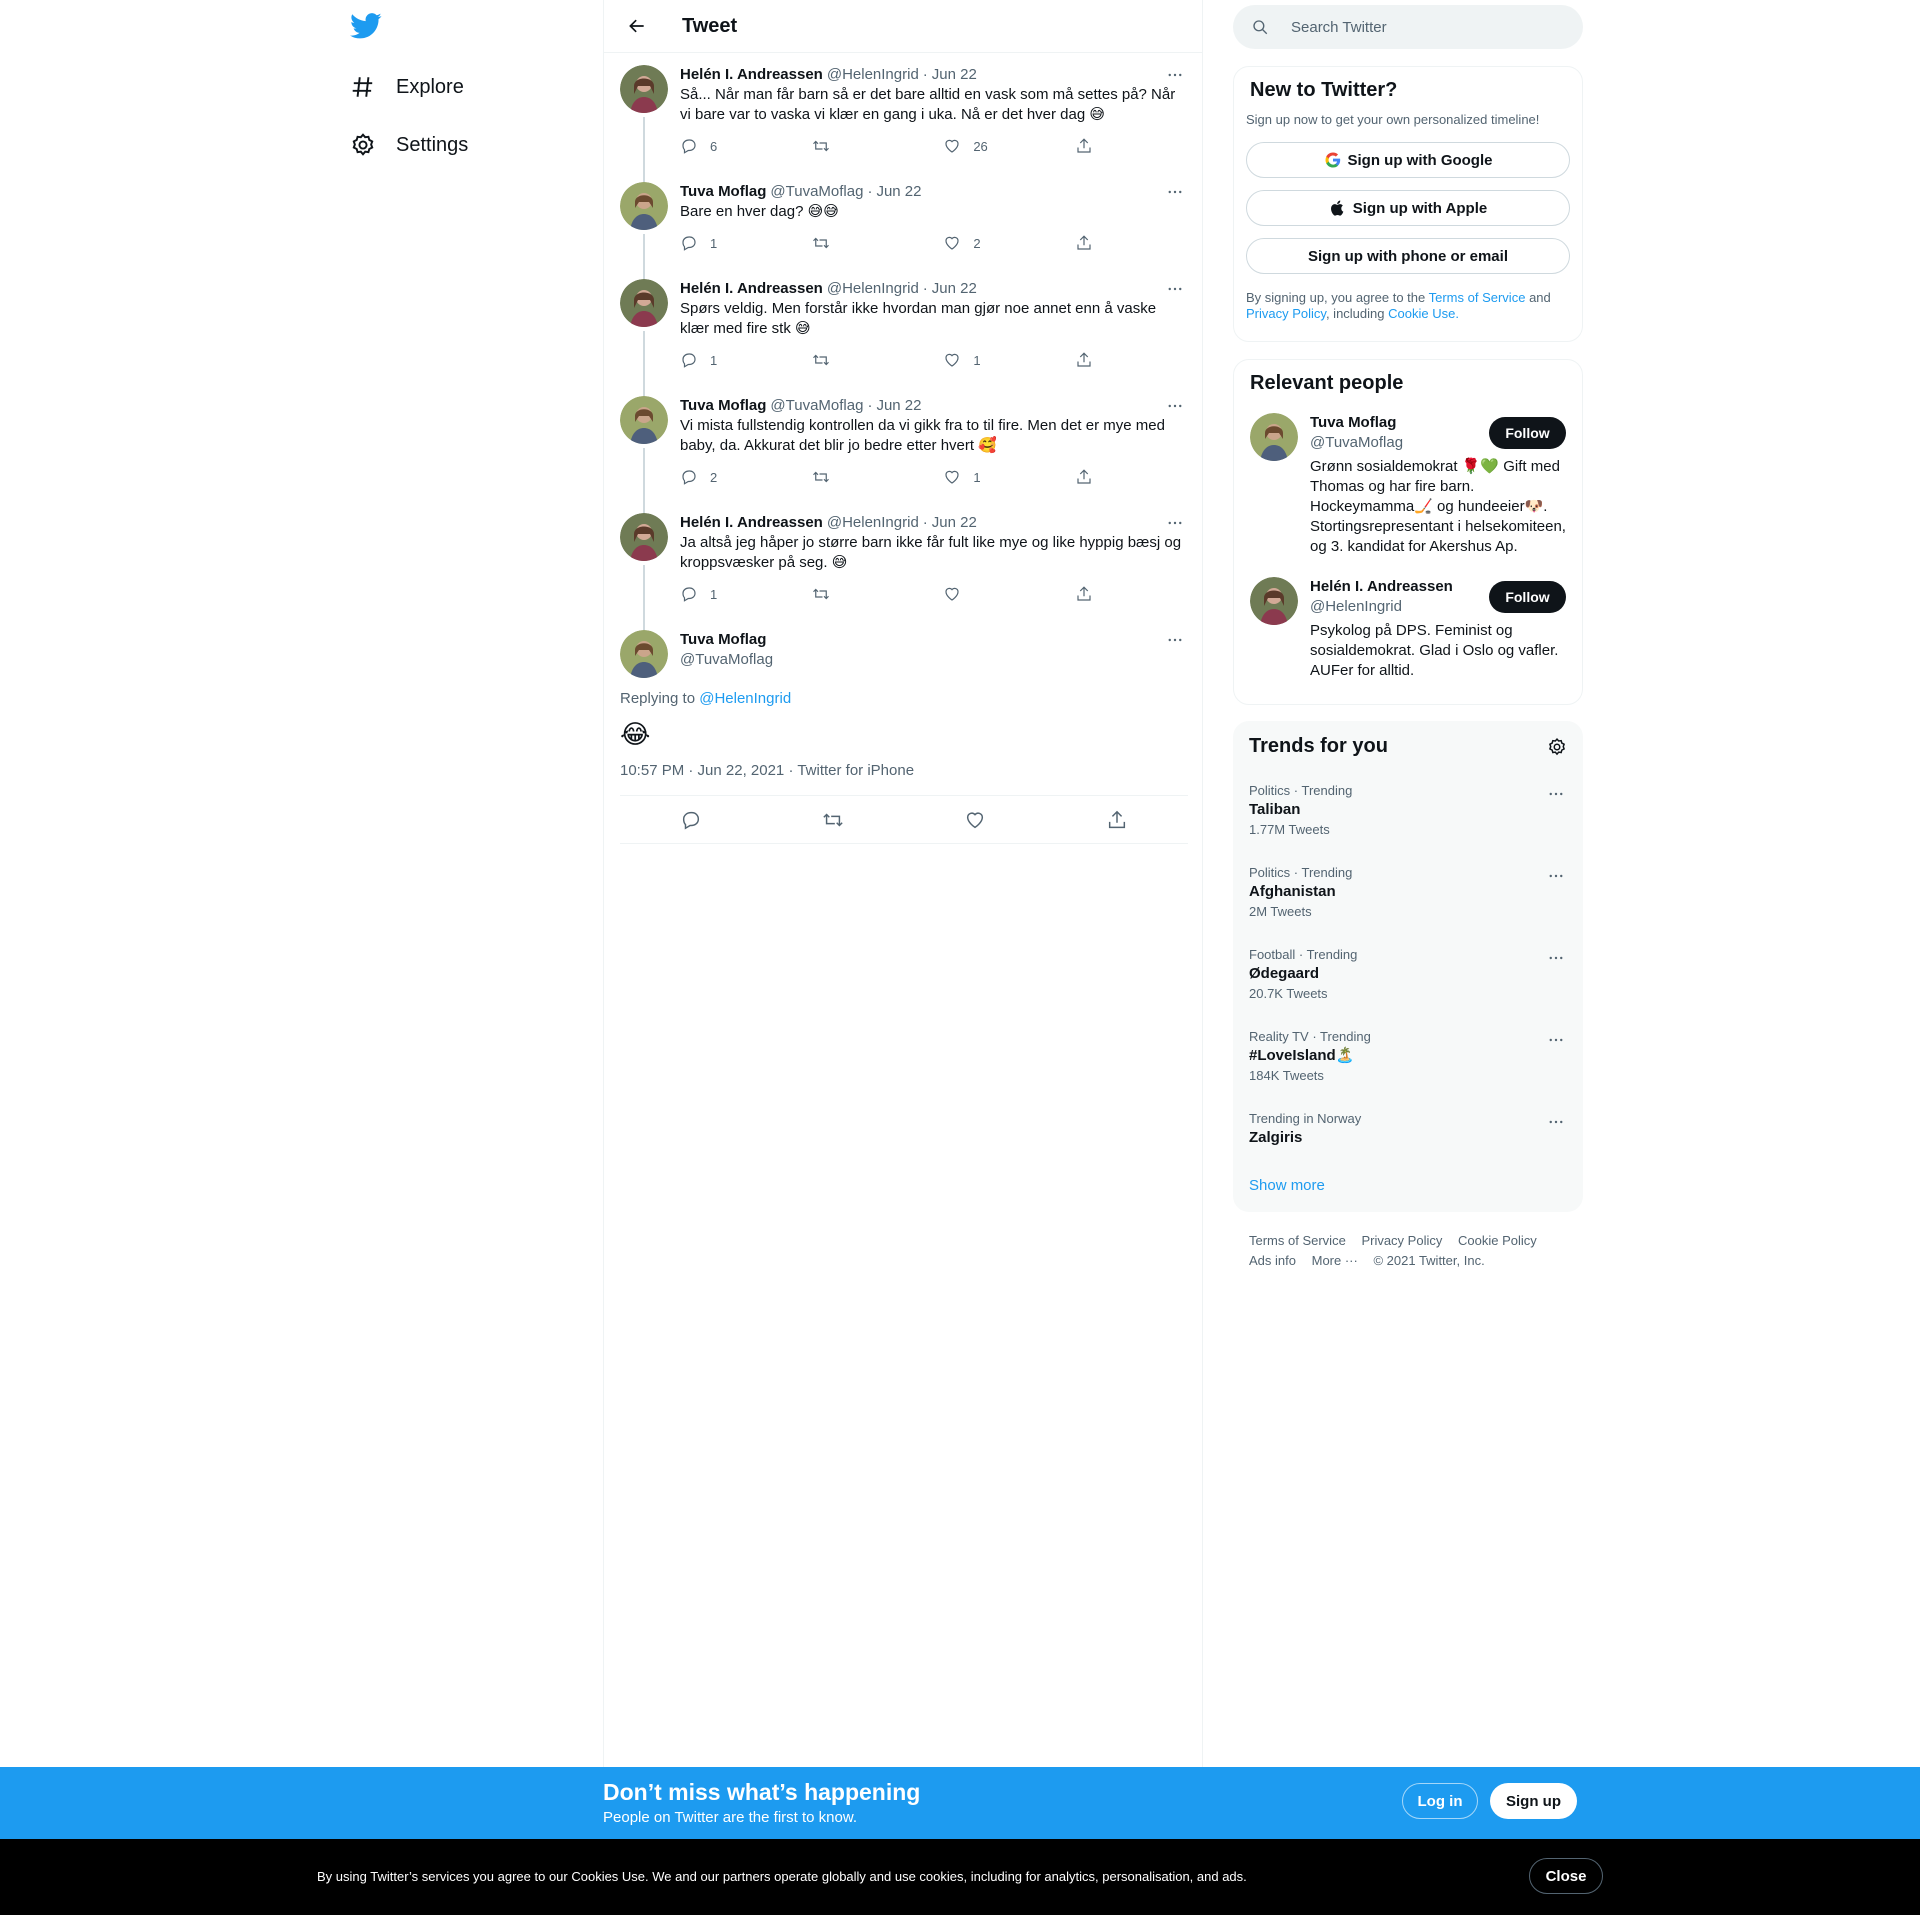 This screenshot has width=1920, height=1915. What do you see at coordinates (1408, 256) in the screenshot?
I see `signup-phone-button: Sign up with phone or email` at bounding box center [1408, 256].